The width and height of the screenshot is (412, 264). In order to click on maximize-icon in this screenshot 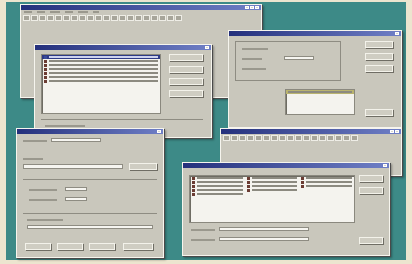, I will do `click(252, 7)`.